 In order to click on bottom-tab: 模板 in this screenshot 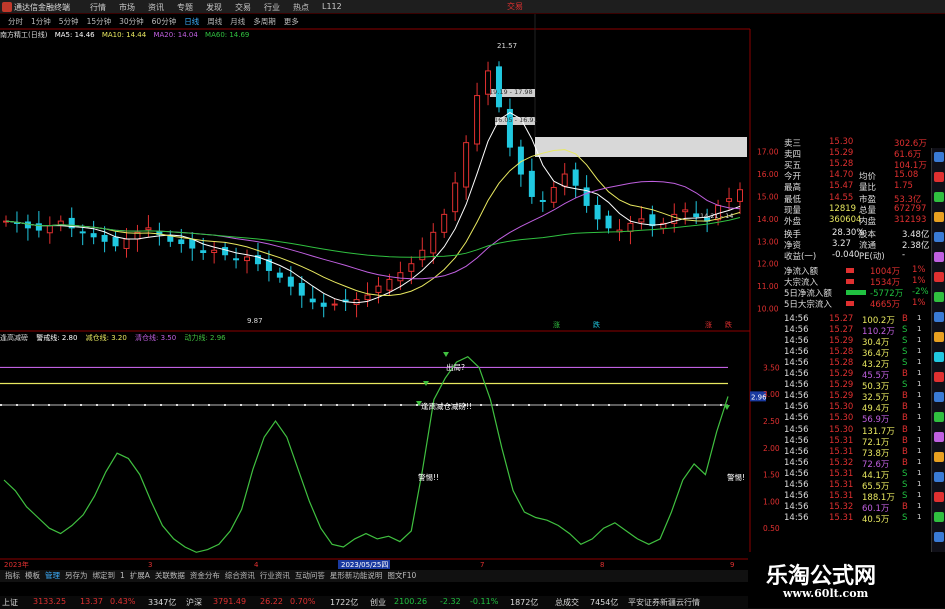, I will do `click(32, 575)`.